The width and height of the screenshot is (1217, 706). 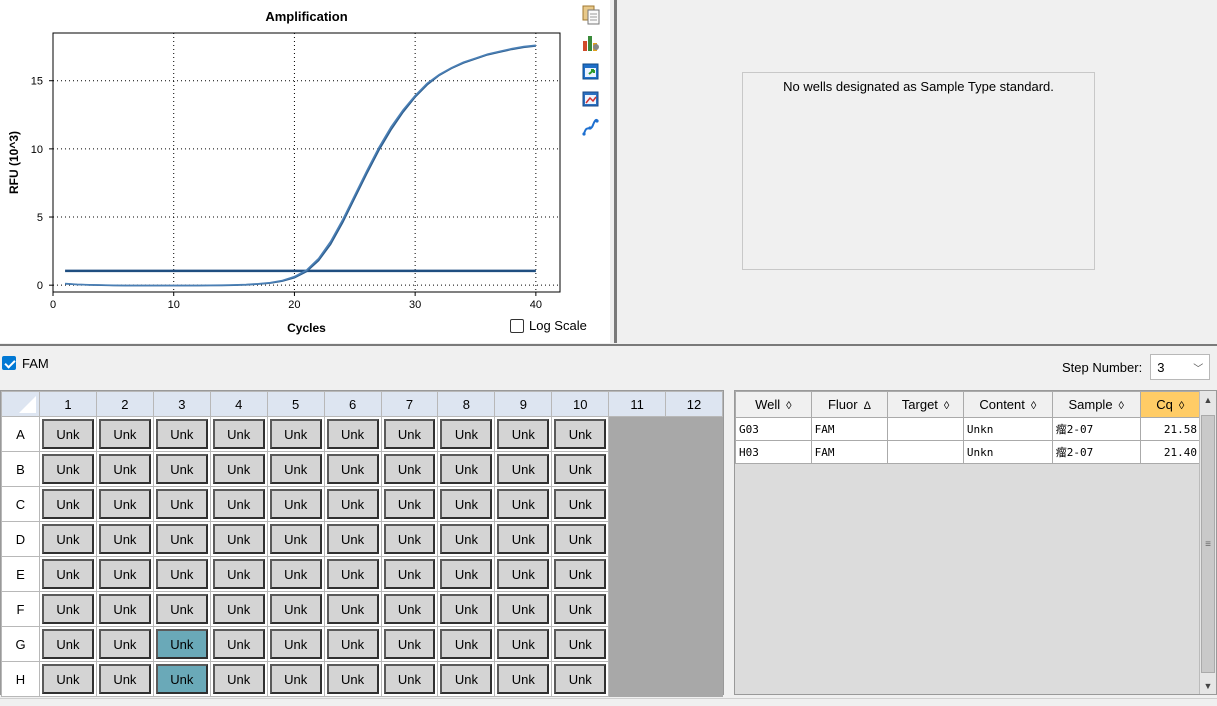 I want to click on well-A1: Unk, so click(x=68, y=434).